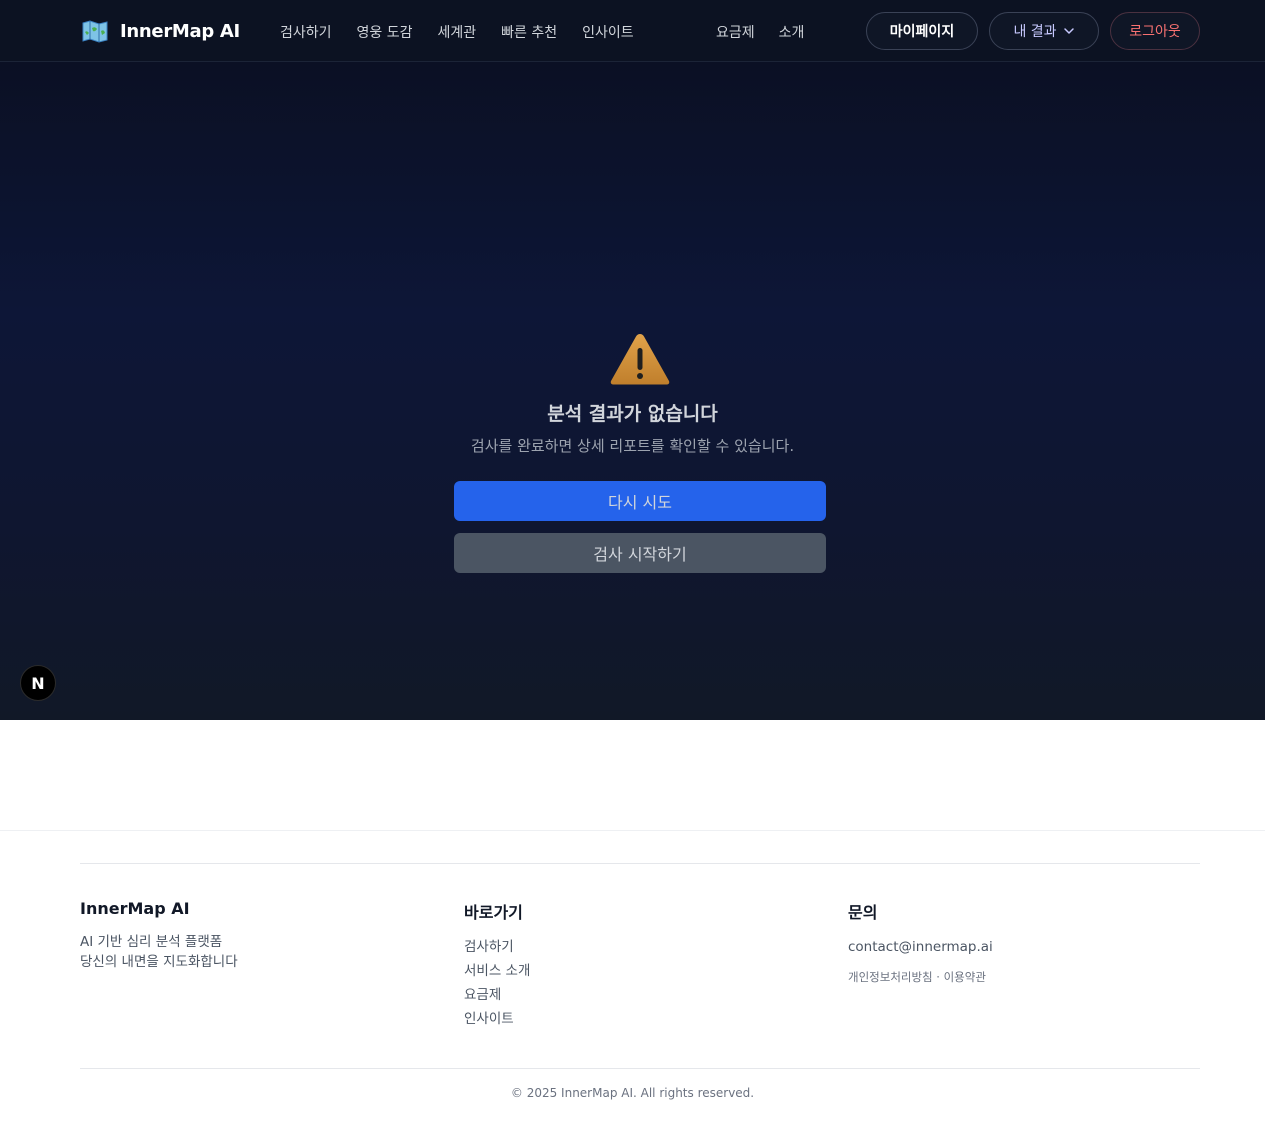  What do you see at coordinates (180, 31) in the screenshot?
I see `brand-name: InnerMap AI` at bounding box center [180, 31].